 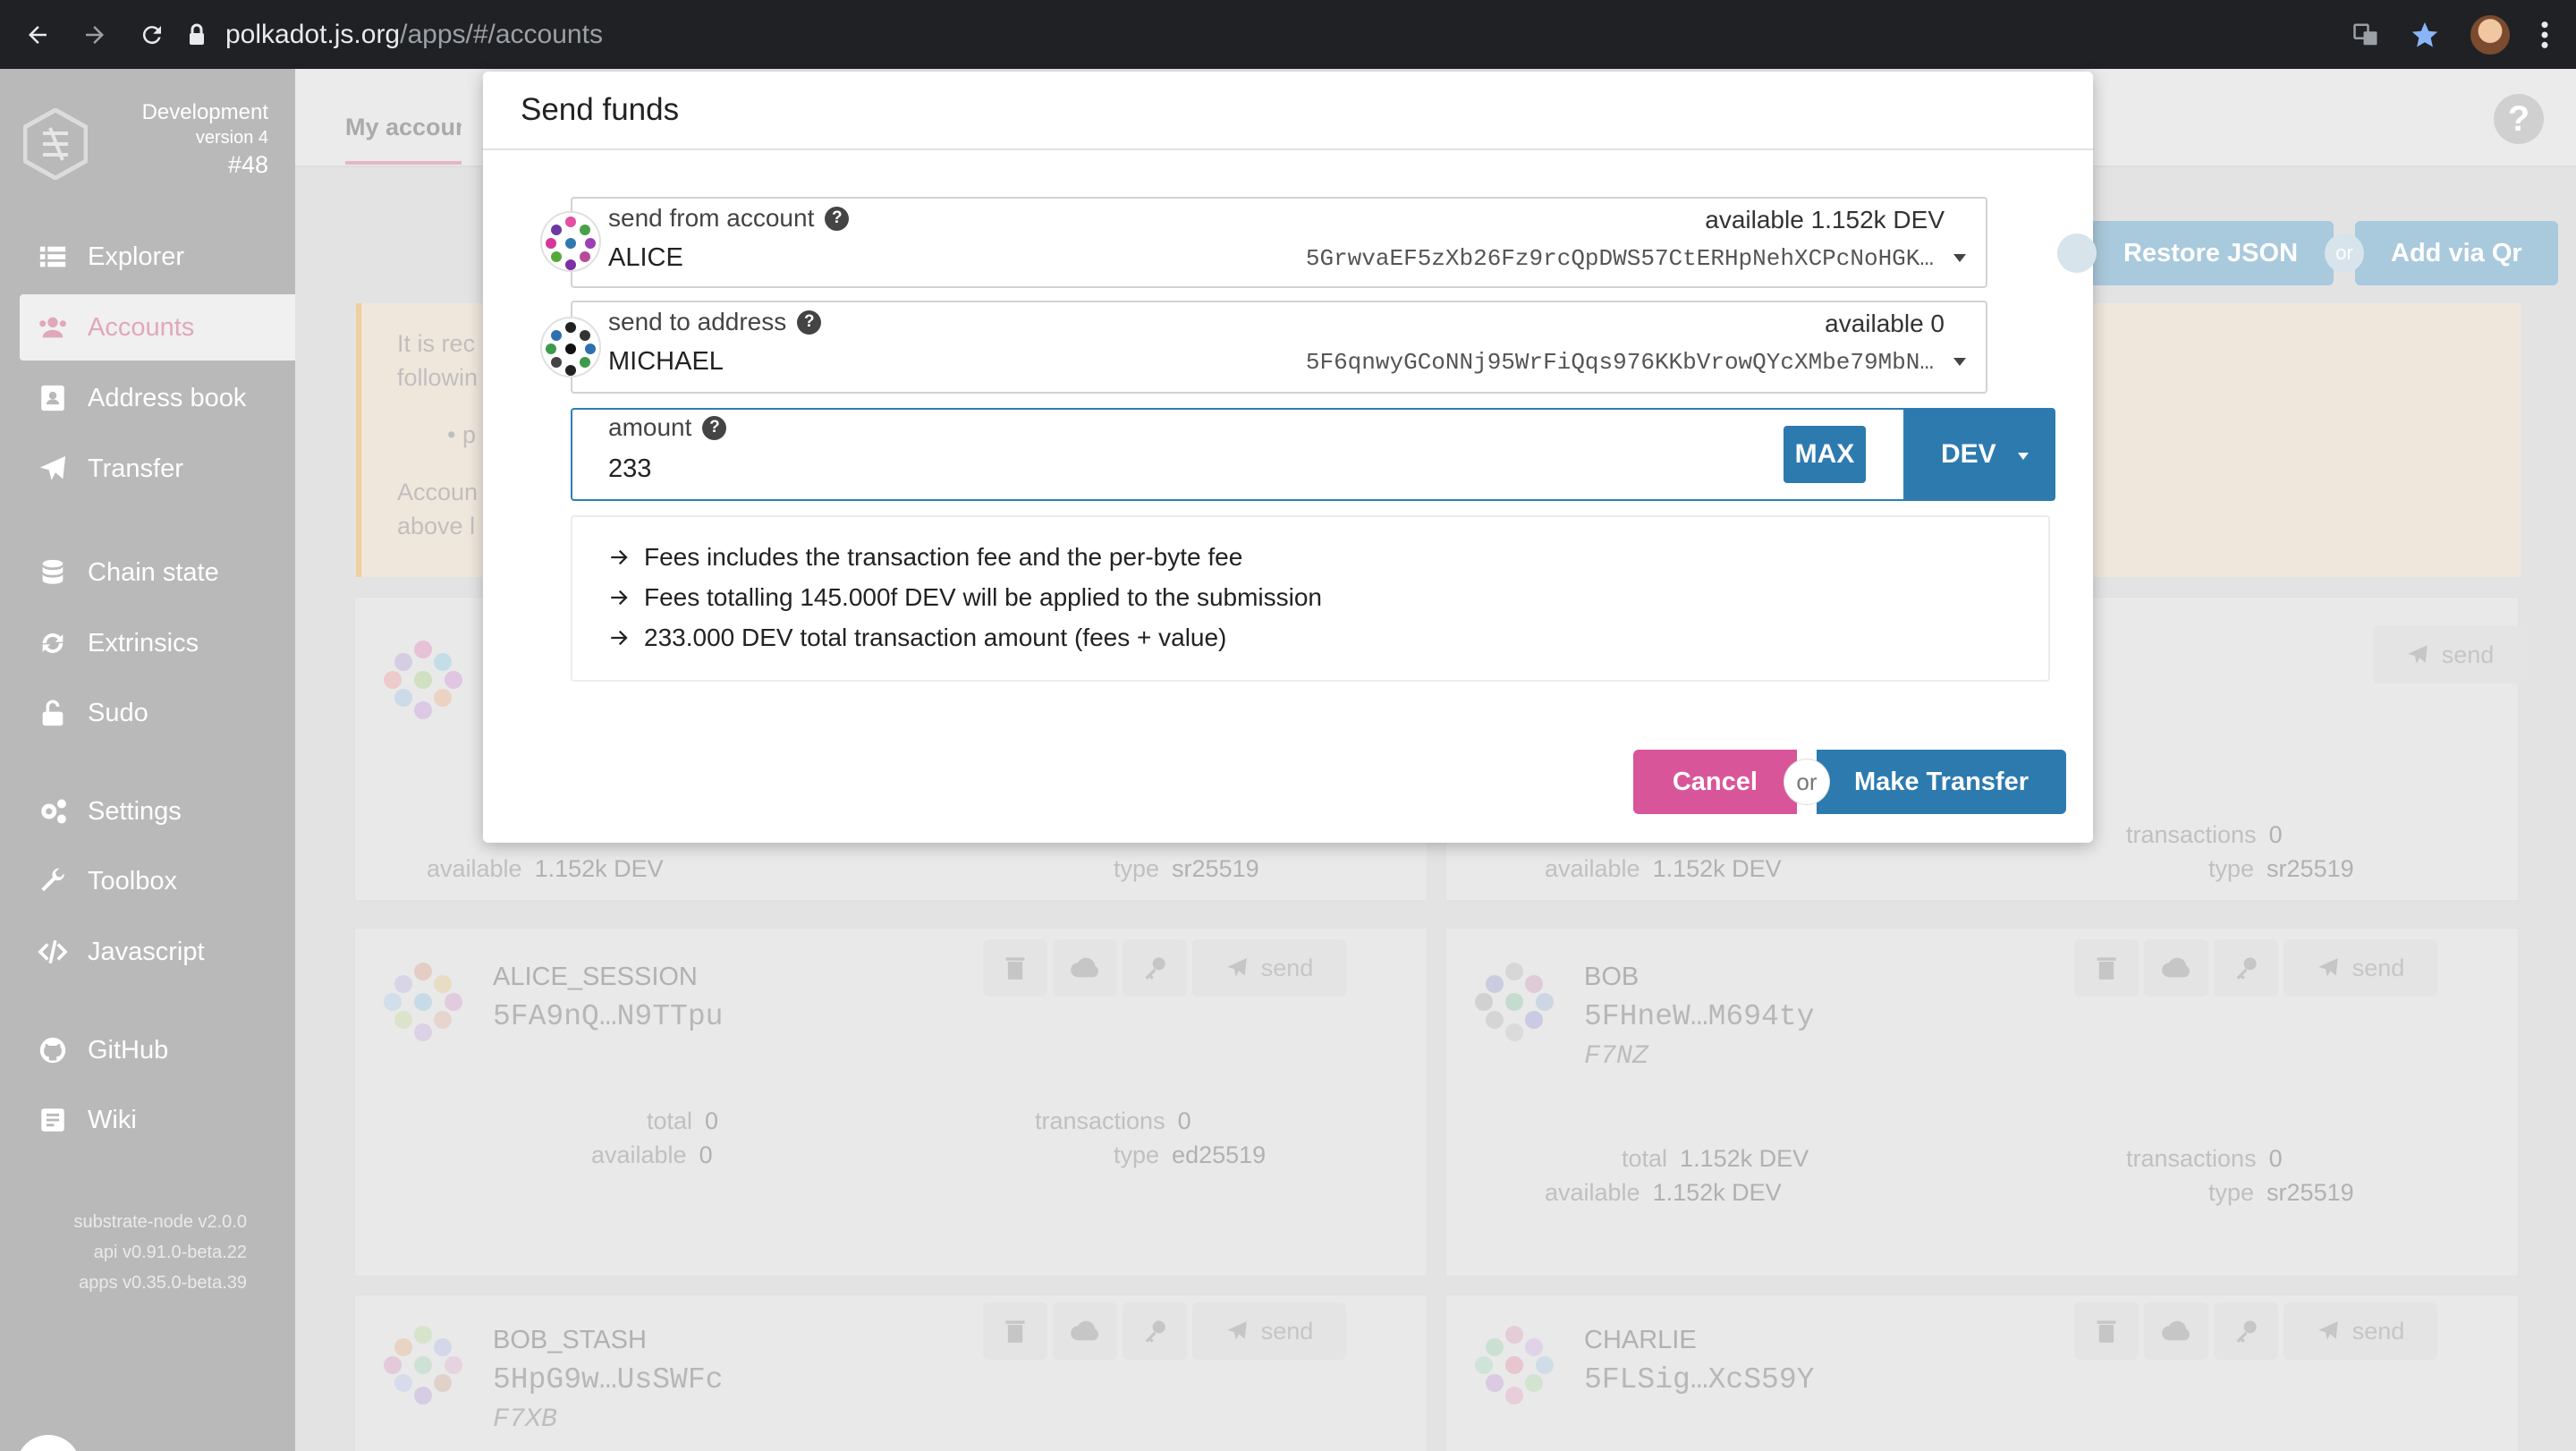 What do you see at coordinates (395, 34) in the screenshot?
I see `address-bar: polkadot.js.org/apps/#/accounts` at bounding box center [395, 34].